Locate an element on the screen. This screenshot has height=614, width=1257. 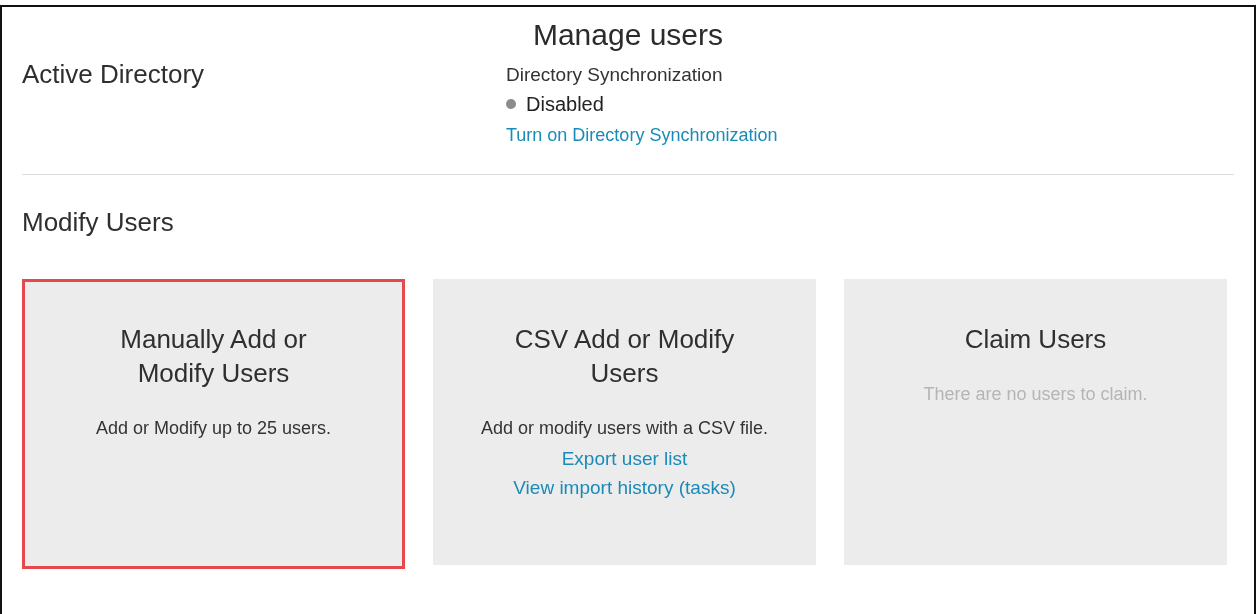
card-title: CSV Add or Modify Users is located at coordinates (624, 356).